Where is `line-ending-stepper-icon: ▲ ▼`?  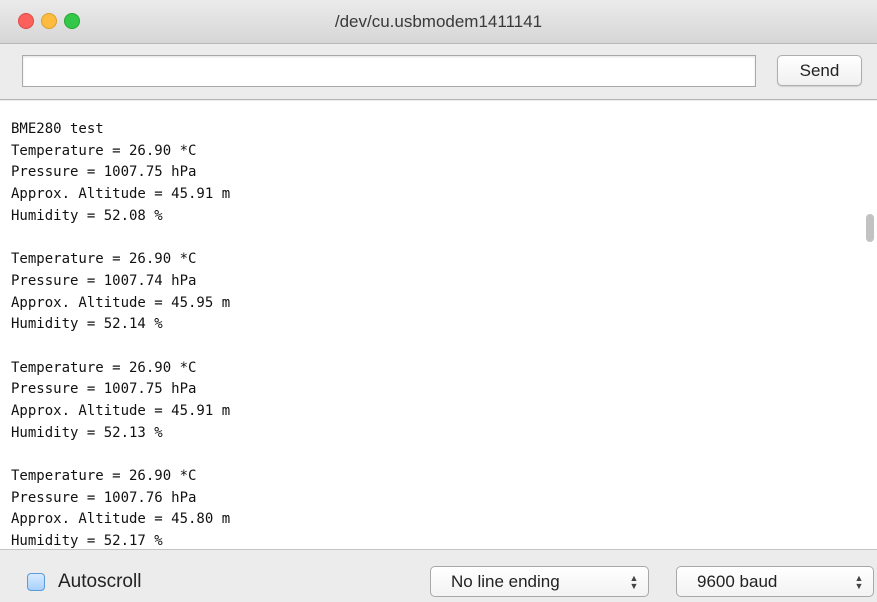 line-ending-stepper-icon: ▲ ▼ is located at coordinates (634, 582).